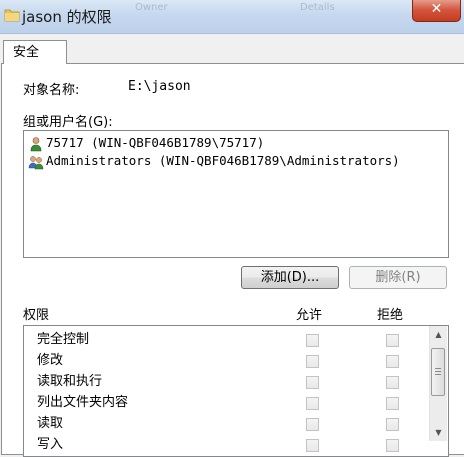 Image resolution: width=464 pixels, height=457 pixels. Describe the element at coordinates (317, 7) in the screenshot. I see `background-text-details: Details` at that location.